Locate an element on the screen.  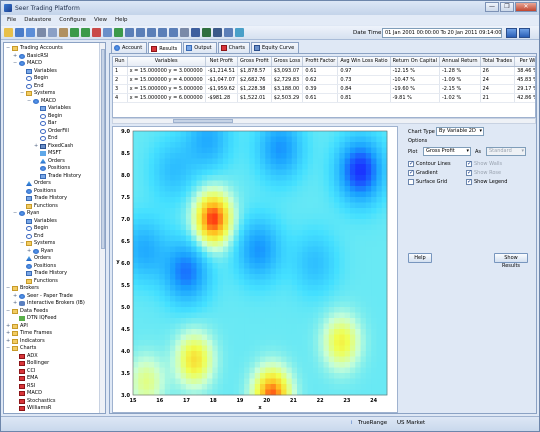
apply-date-button is located at coordinates (511, 33).